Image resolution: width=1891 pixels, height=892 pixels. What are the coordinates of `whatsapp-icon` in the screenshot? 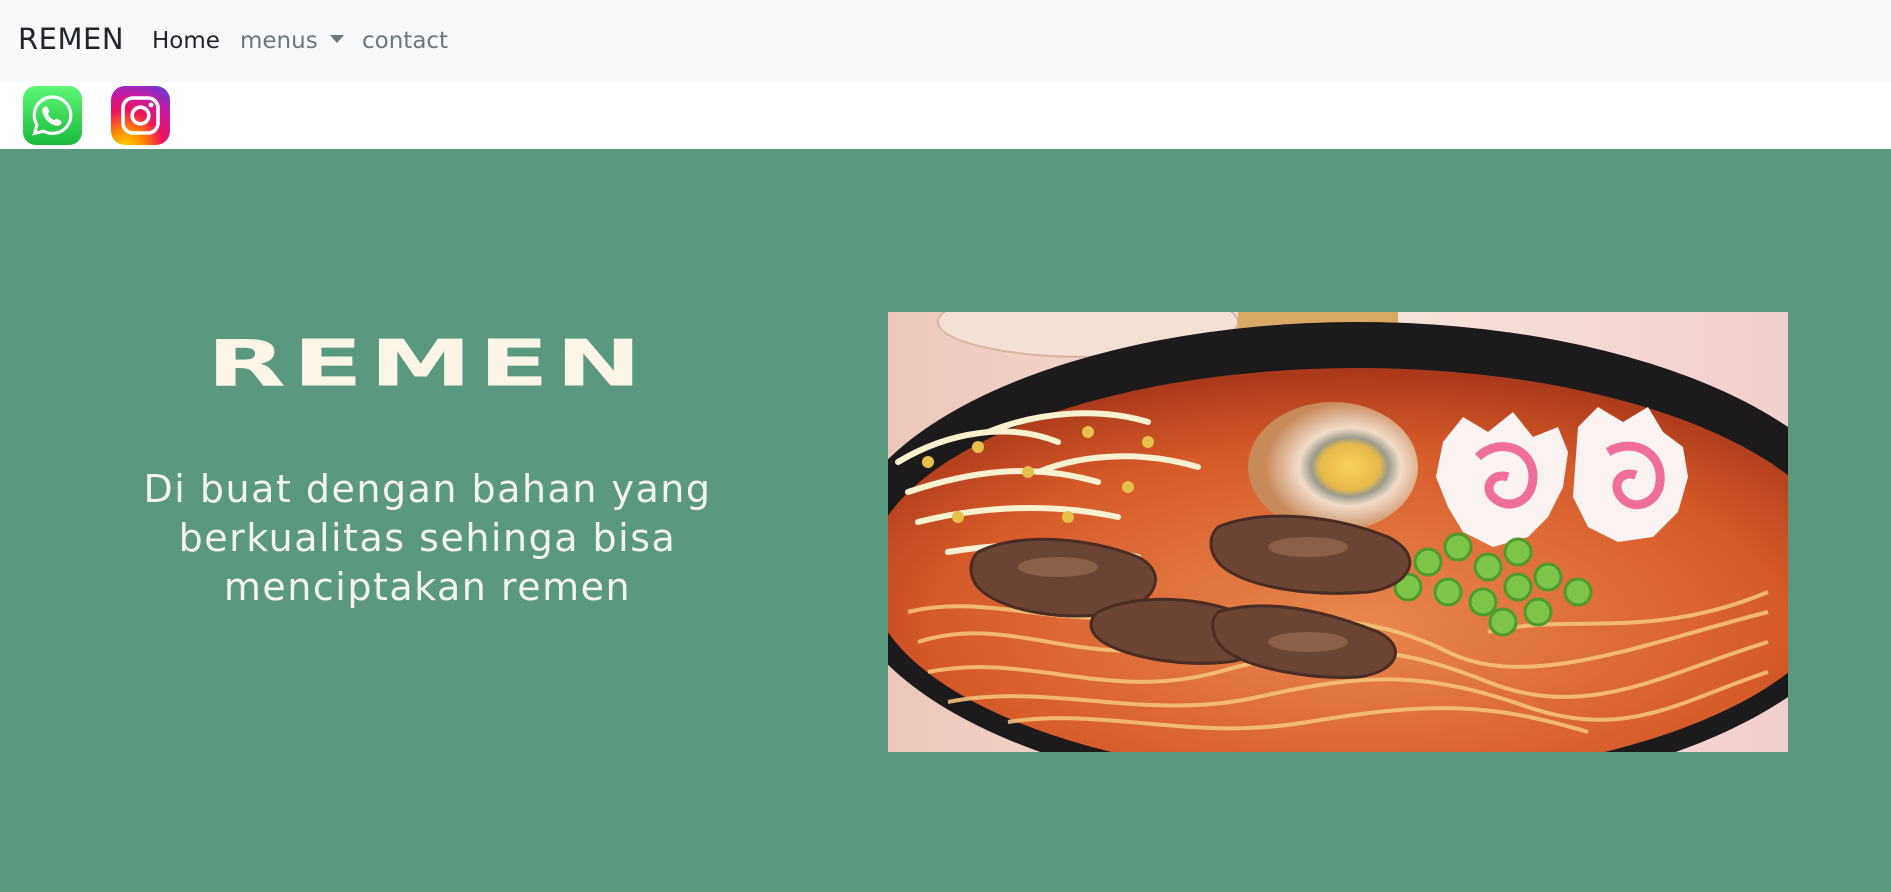 It's located at (52, 115).